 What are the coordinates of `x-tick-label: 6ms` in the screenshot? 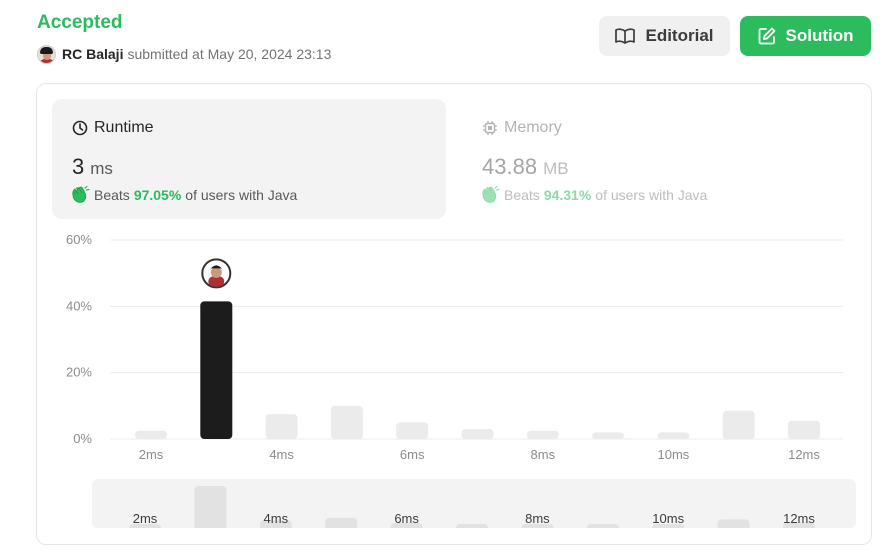 It's located at (412, 454).